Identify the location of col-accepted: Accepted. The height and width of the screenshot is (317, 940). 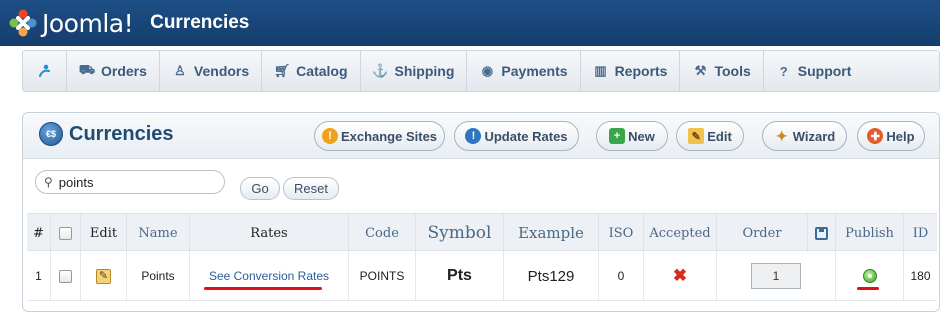
(679, 233).